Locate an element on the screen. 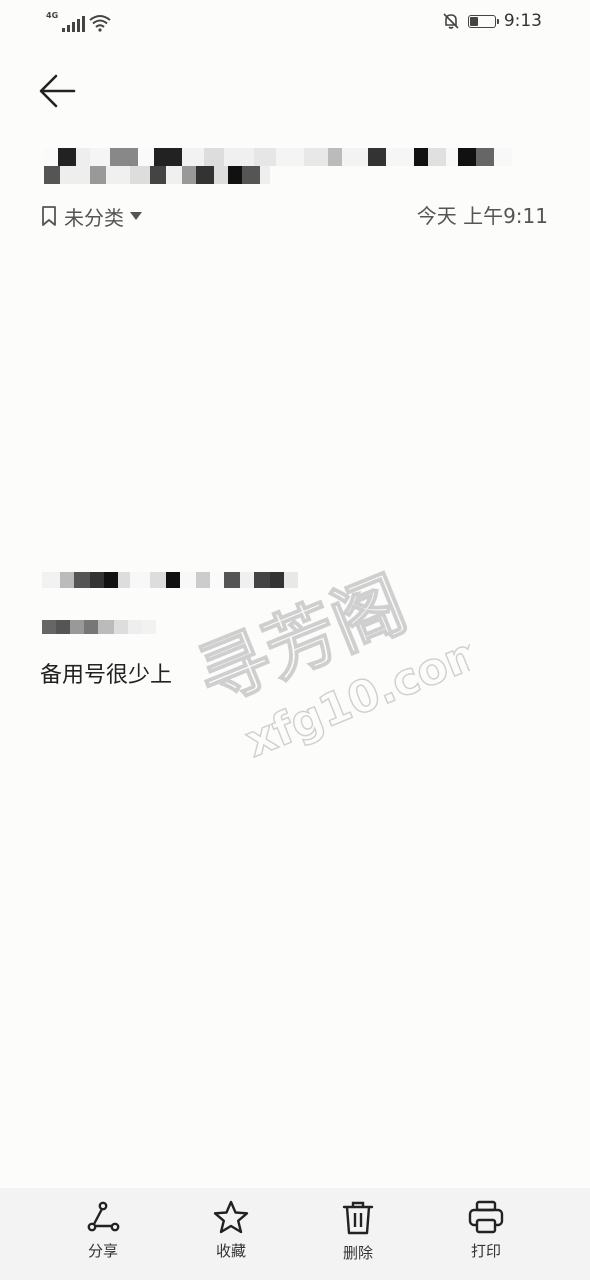 This screenshot has width=590, height=1280. print-button: 打印 is located at coordinates (486, 1235).